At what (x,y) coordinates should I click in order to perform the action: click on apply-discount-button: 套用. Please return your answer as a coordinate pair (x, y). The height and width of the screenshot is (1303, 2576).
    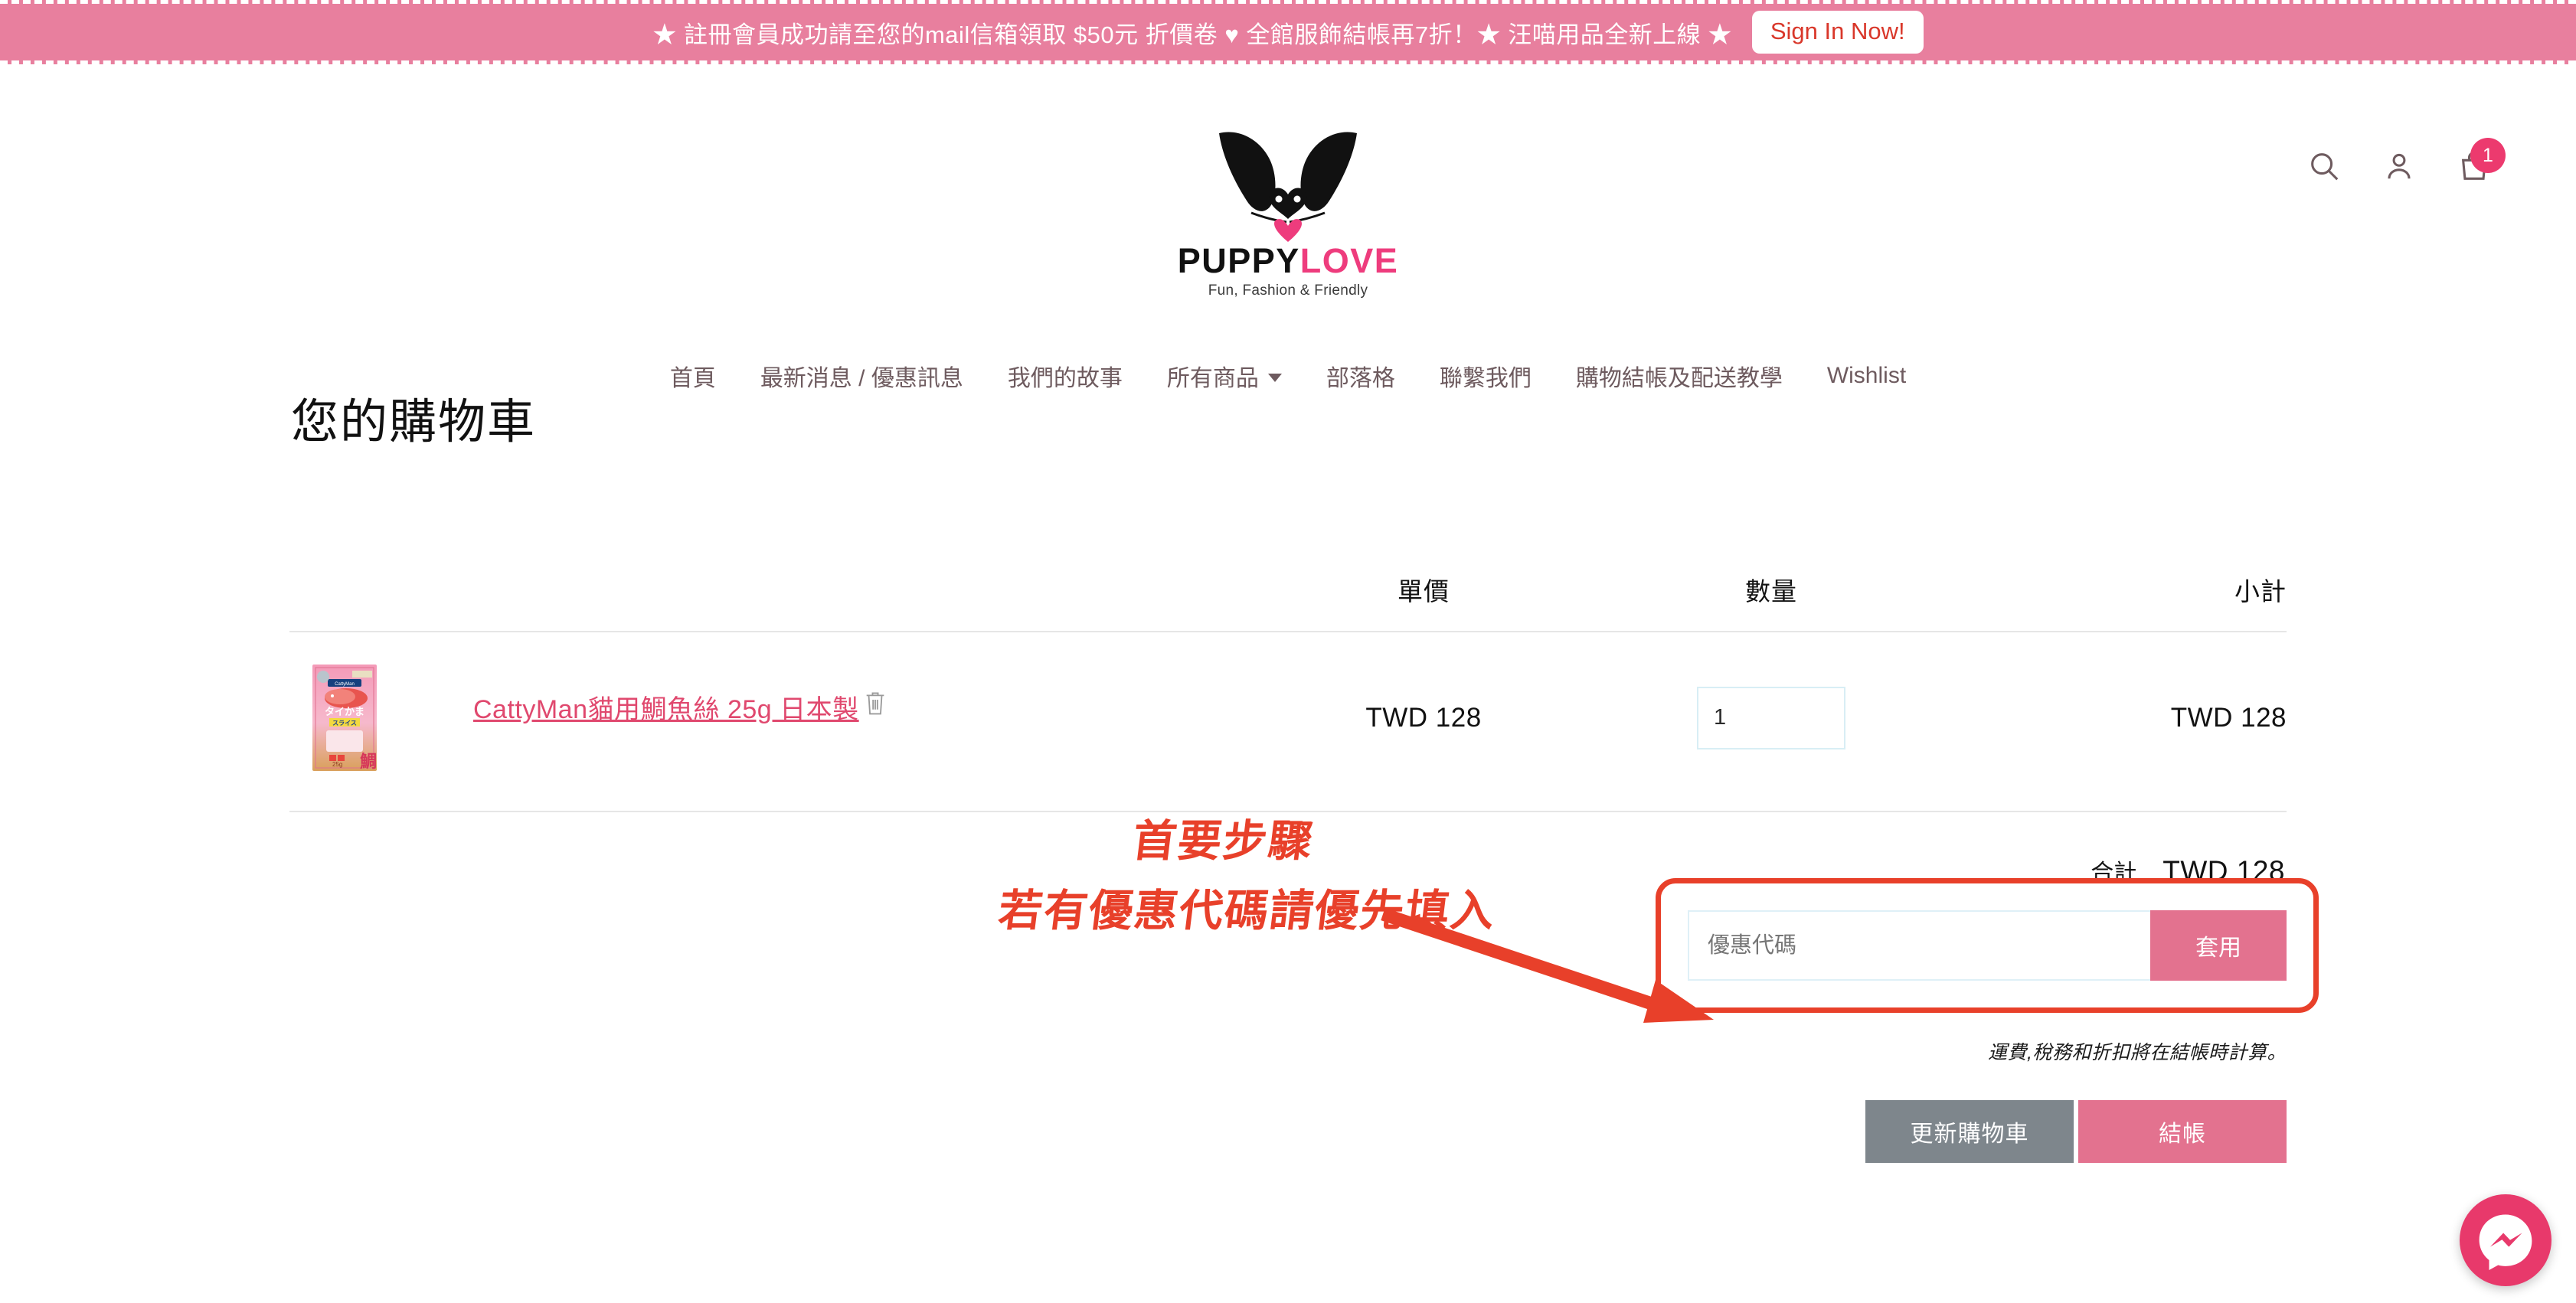
    Looking at the image, I should click on (2218, 945).